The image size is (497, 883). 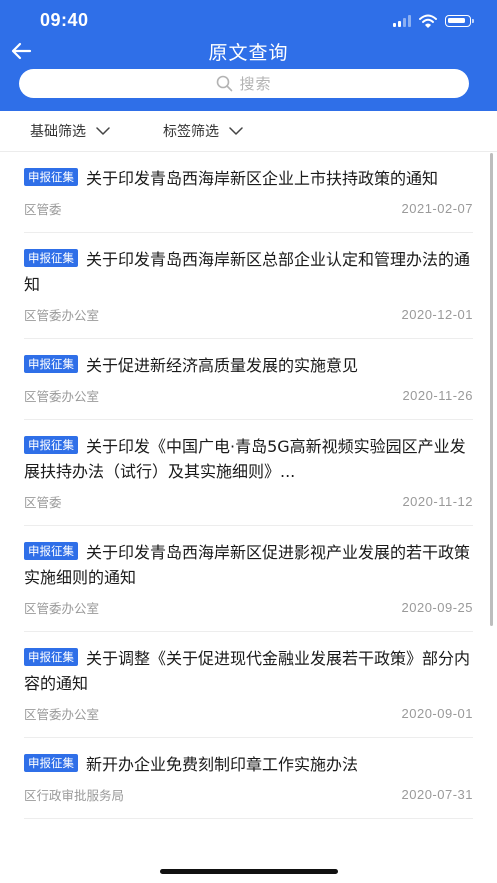 I want to click on item-title: 申报征集 关于印发青岛西海岸新区企业上市扶持政策的通知, so click(x=248, y=171).